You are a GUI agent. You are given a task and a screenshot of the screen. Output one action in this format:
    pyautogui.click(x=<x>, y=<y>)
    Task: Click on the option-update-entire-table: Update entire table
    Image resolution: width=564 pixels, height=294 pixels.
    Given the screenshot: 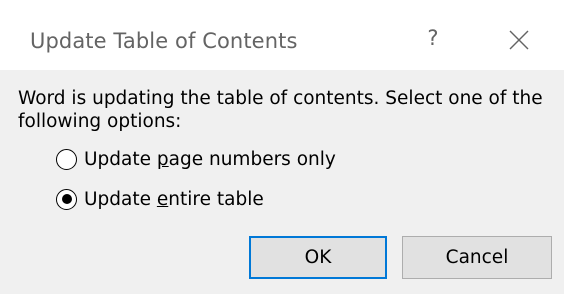 What is the action you would take?
    pyautogui.click(x=160, y=199)
    